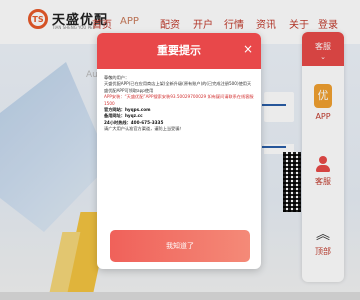 This screenshot has height=300, width=360. I want to click on modal-title: 重要提示, so click(179, 50).